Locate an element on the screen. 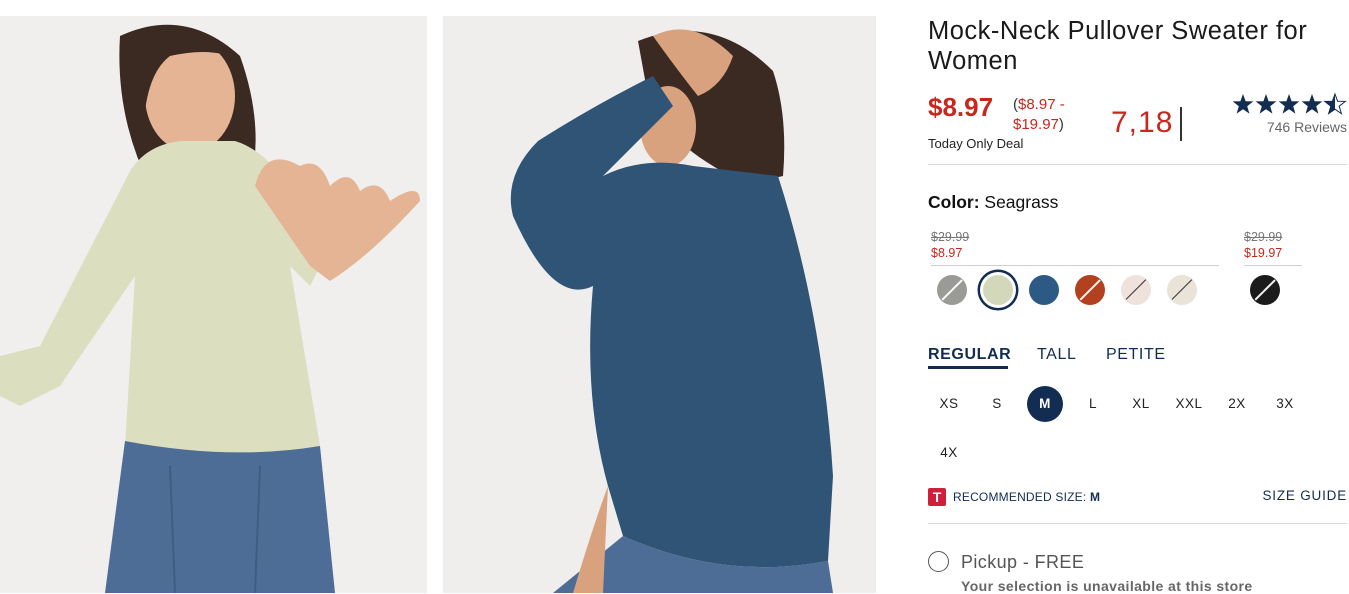 Image resolution: width=1349 pixels, height=594 pixels. size-3x: 3X is located at coordinates (1285, 404).